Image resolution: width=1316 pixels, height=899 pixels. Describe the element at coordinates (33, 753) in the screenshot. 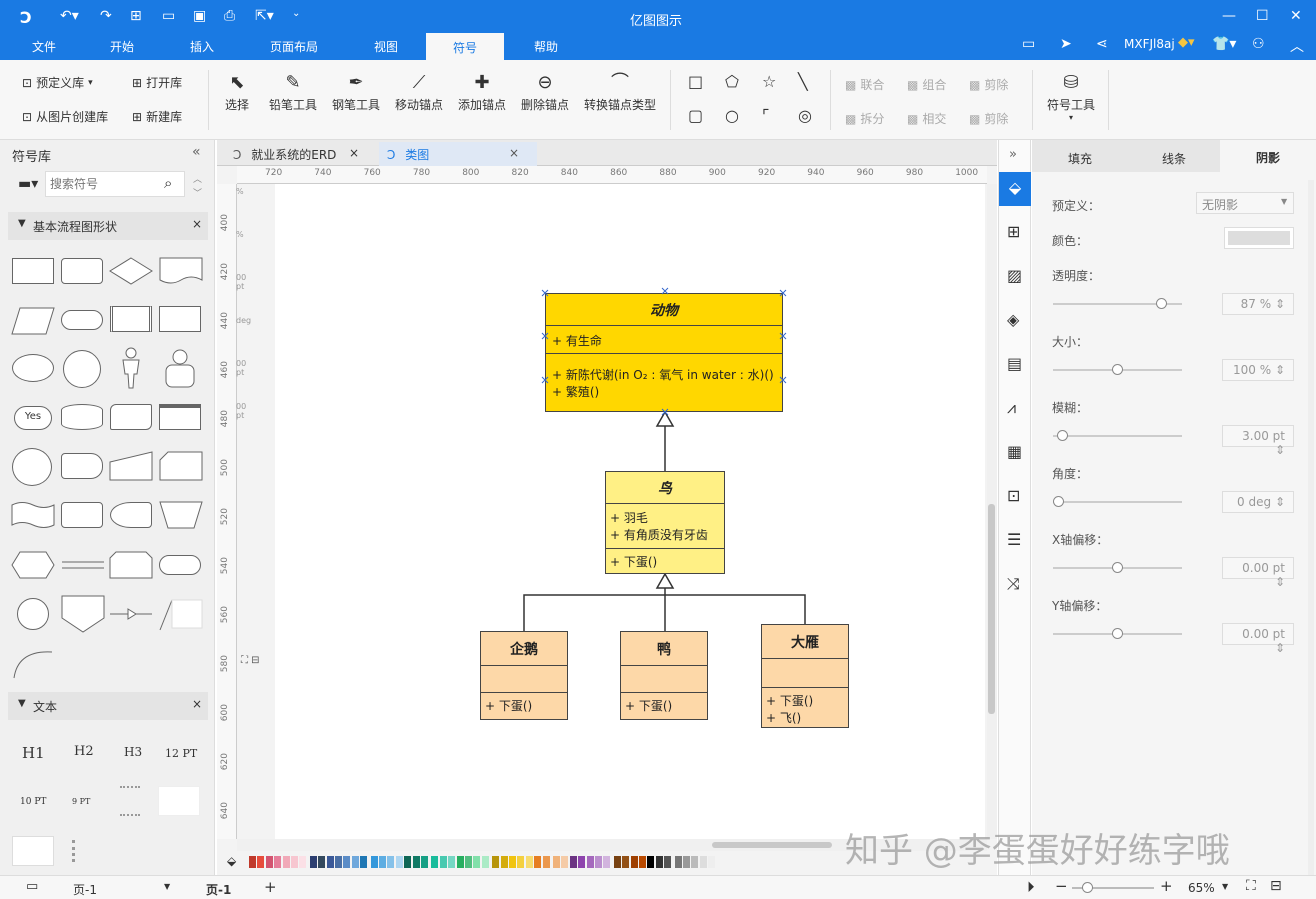

I see `text-h1: H1` at that location.